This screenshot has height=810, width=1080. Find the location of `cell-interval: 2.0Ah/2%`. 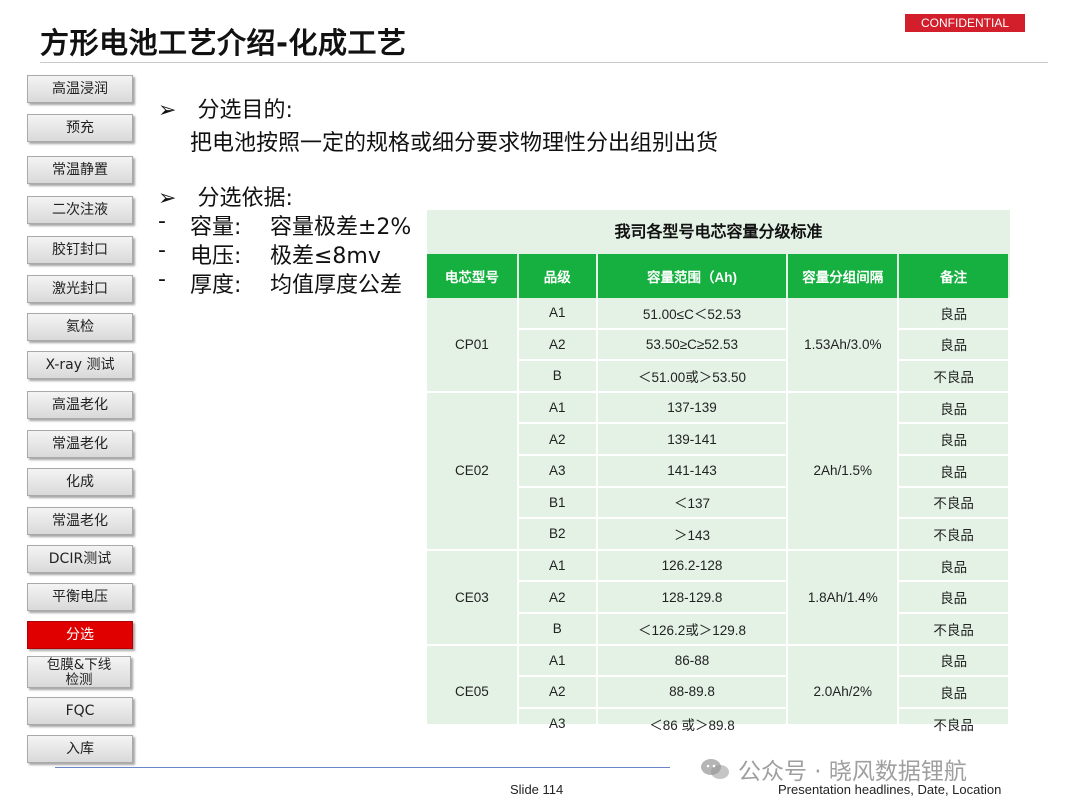

cell-interval: 2.0Ah/2% is located at coordinates (843, 692).